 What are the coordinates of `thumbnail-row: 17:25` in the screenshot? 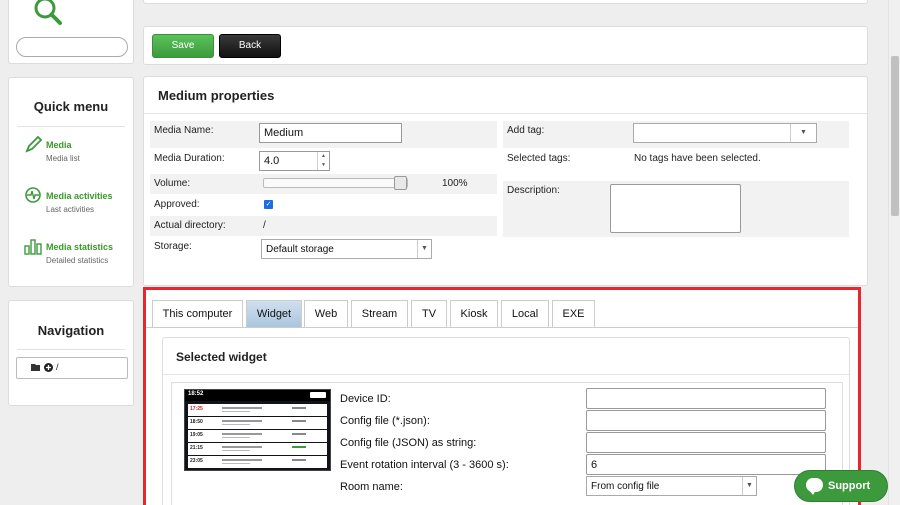 It's located at (257, 410).